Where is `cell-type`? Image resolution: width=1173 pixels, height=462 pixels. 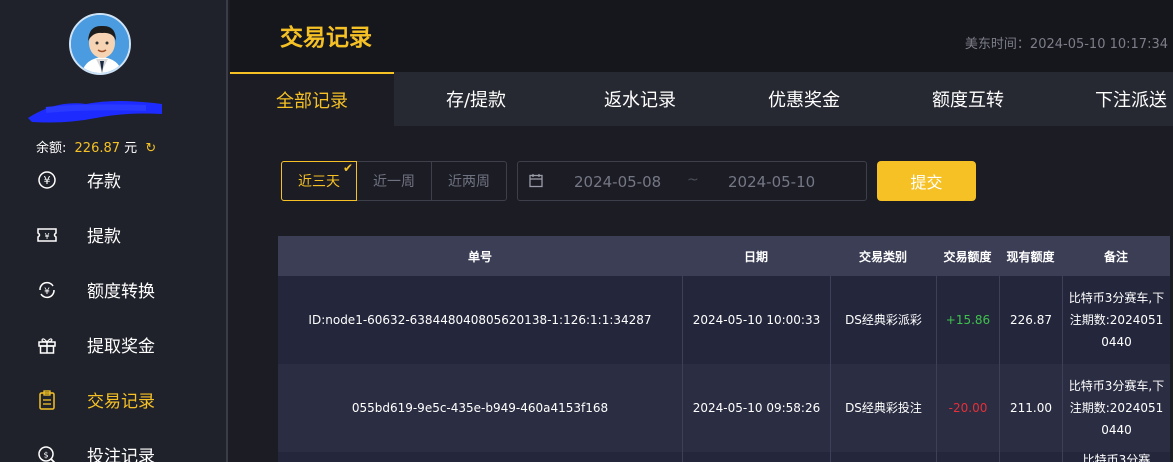
cell-type is located at coordinates (883, 457).